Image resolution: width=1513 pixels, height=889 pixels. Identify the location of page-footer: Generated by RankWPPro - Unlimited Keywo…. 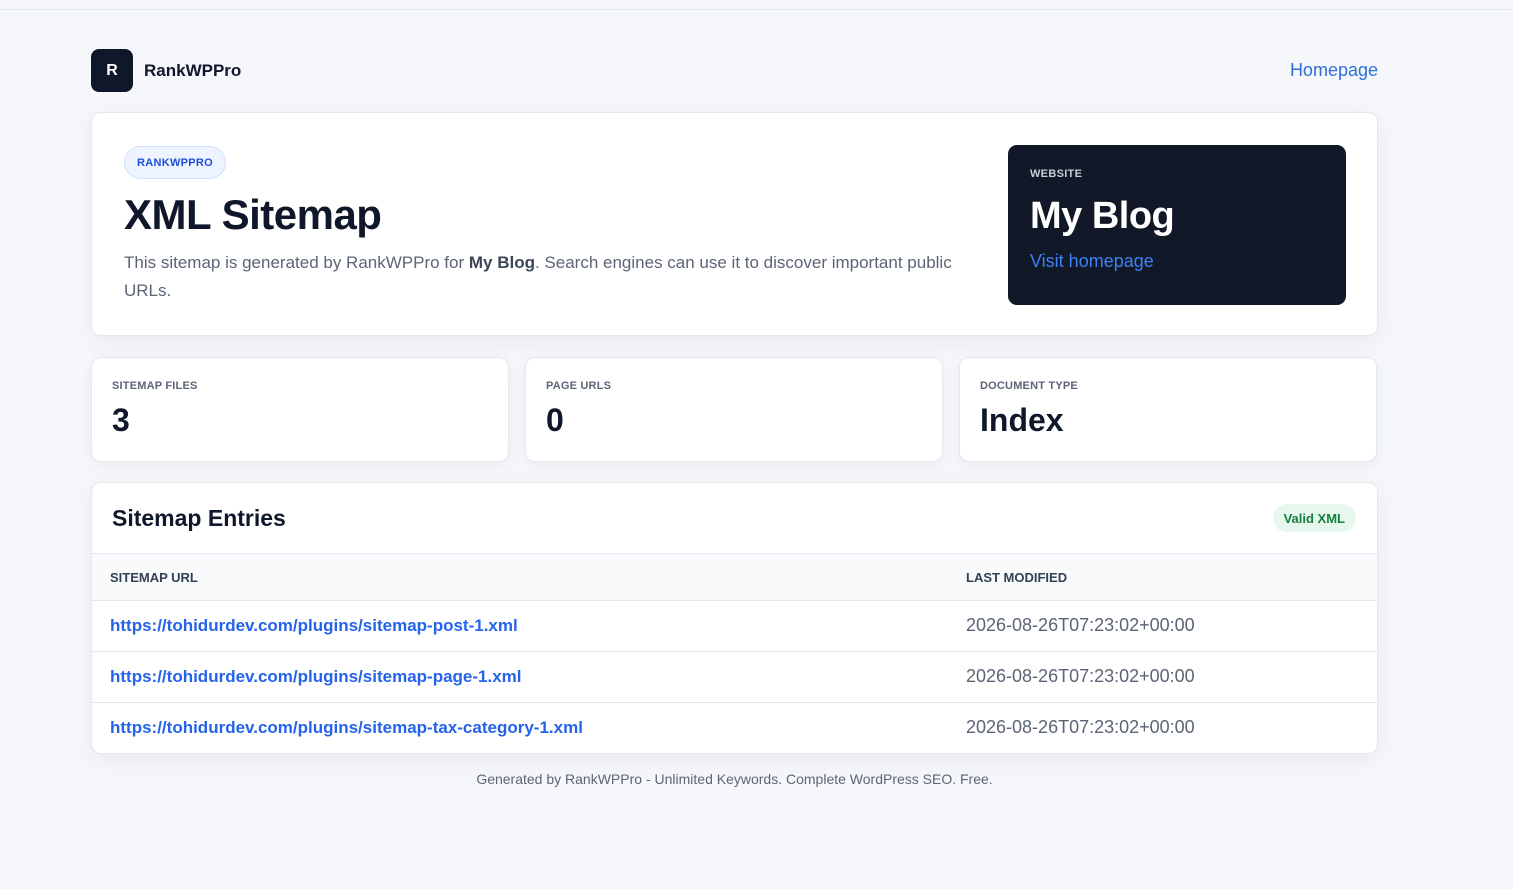
(734, 779).